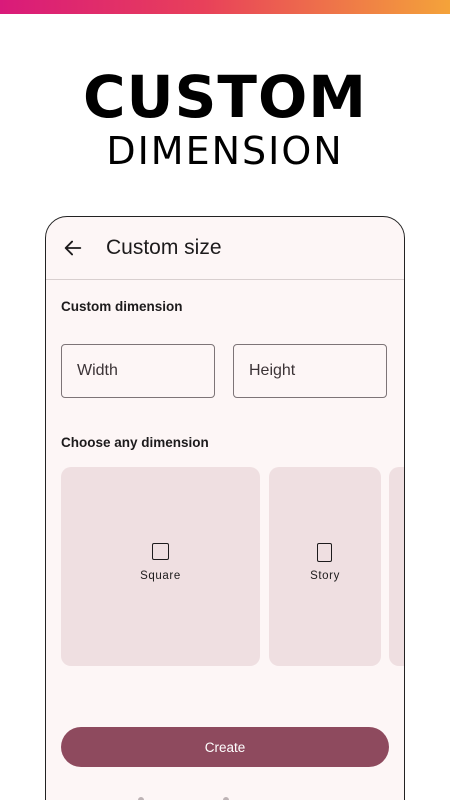  What do you see at coordinates (122, 306) in the screenshot?
I see `custom-dimension-label: Custom dimension` at bounding box center [122, 306].